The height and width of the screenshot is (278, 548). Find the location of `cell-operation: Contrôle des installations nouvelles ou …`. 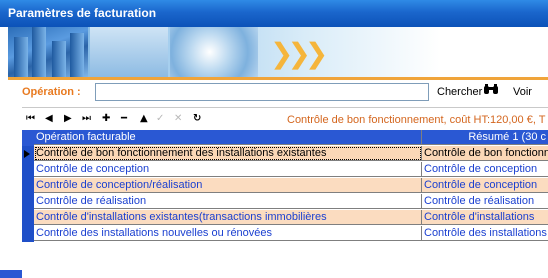

cell-operation: Contrôle des installations nouvelles ou … is located at coordinates (228, 233).